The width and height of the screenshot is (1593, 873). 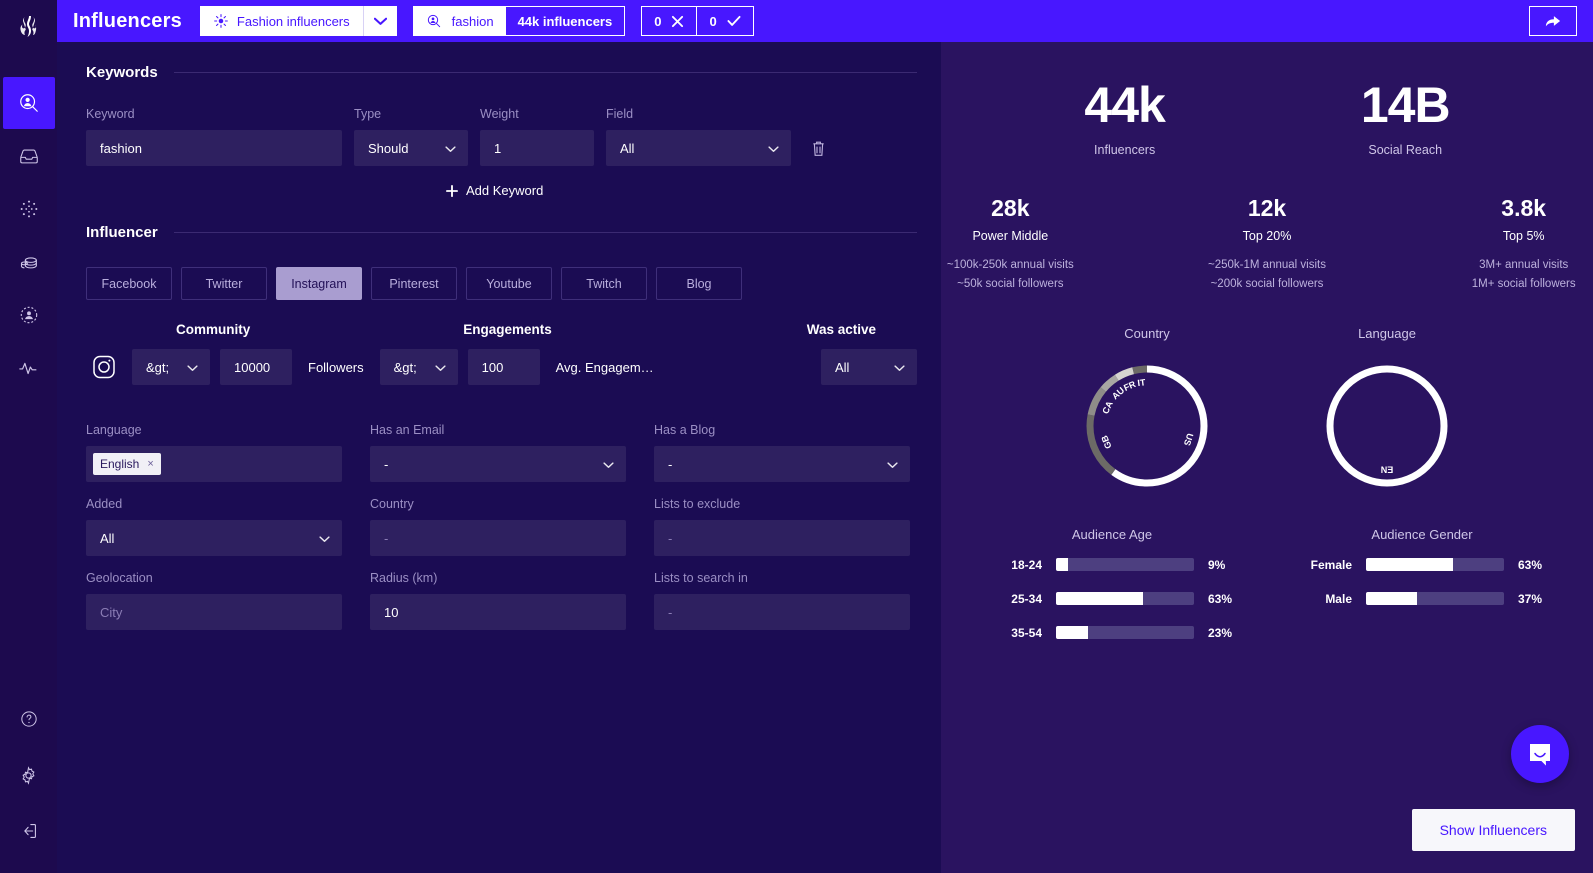 What do you see at coordinates (782, 464) in the screenshot?
I see `has-blog-select: -` at bounding box center [782, 464].